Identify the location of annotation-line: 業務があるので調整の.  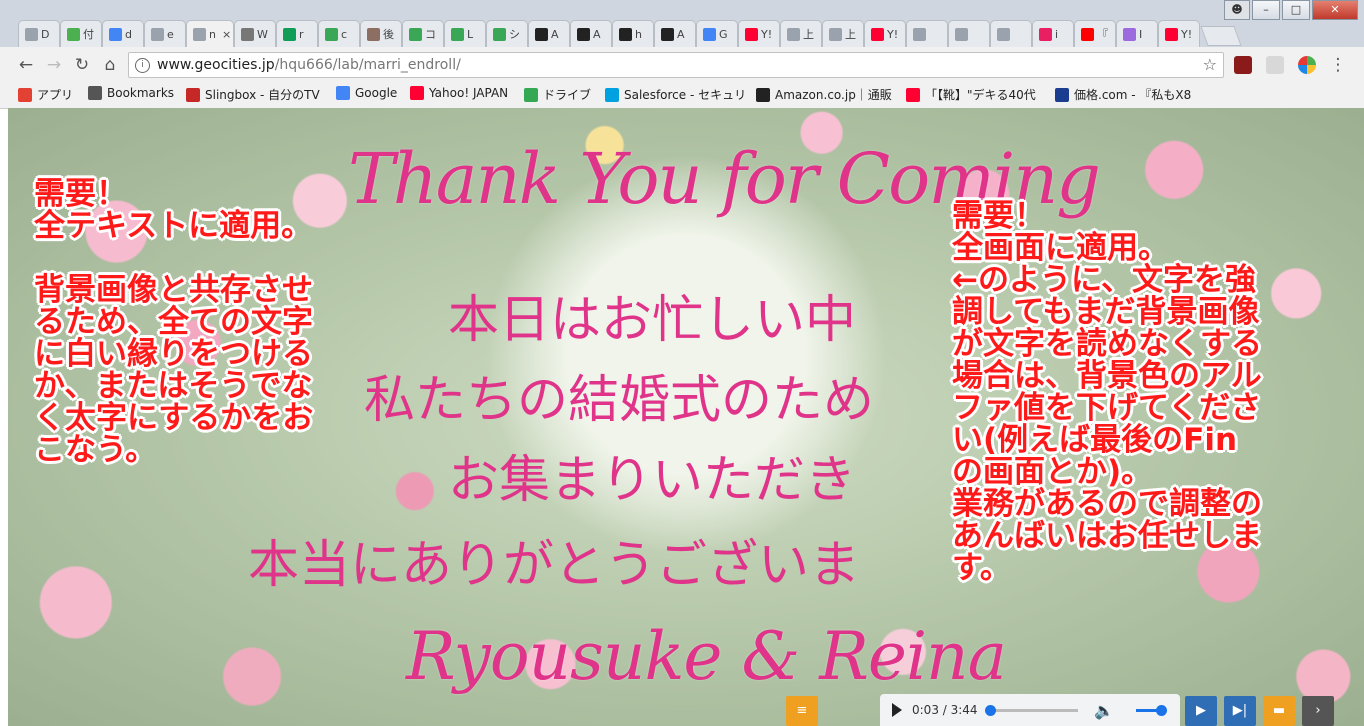
(1107, 504).